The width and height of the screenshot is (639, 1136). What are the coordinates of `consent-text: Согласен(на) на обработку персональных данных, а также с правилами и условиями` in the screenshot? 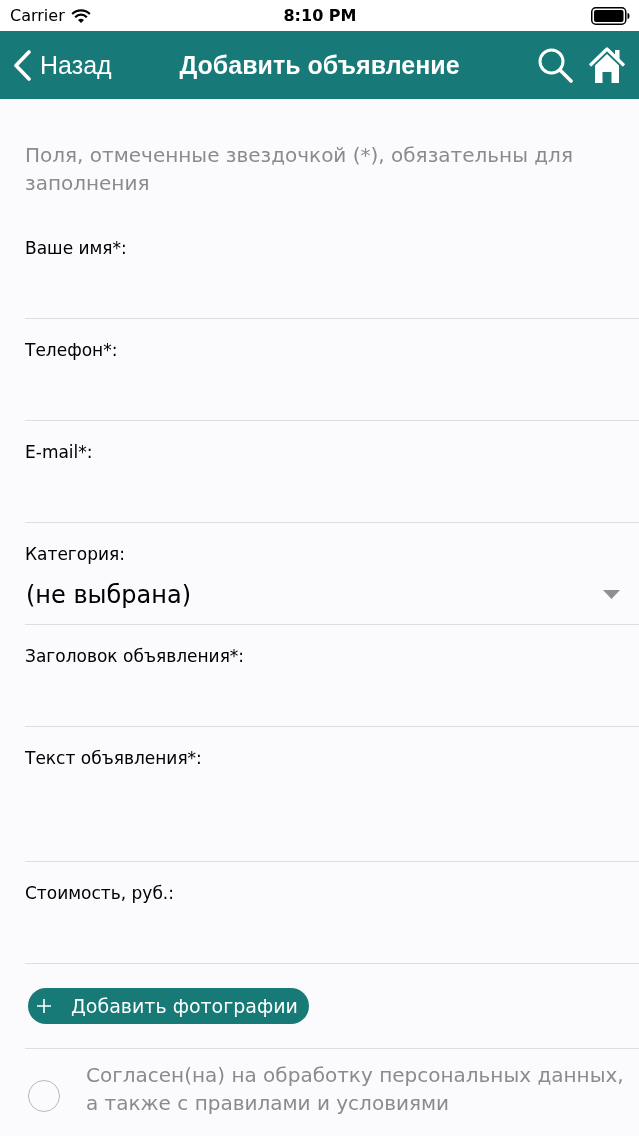 It's located at (355, 1089).